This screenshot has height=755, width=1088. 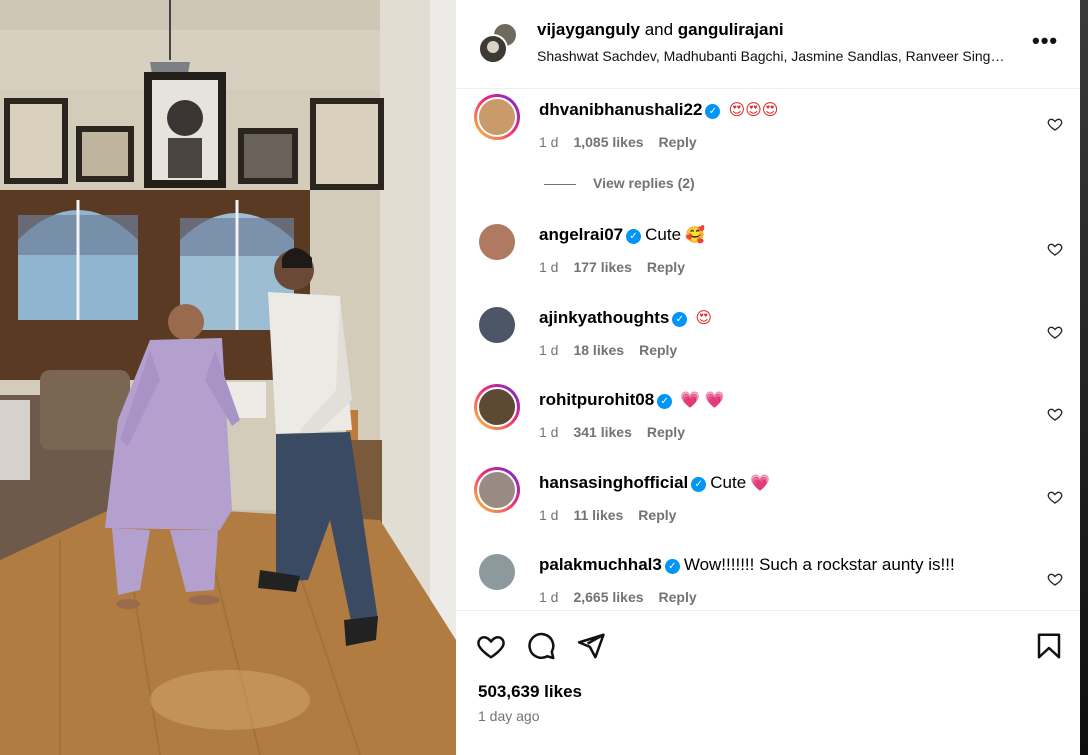 What do you see at coordinates (704, 318) in the screenshot?
I see `comment-emoji: 😍` at bounding box center [704, 318].